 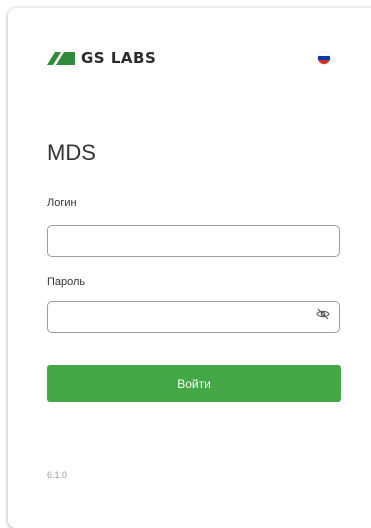 I want to click on login-label: Логин, so click(x=62, y=203).